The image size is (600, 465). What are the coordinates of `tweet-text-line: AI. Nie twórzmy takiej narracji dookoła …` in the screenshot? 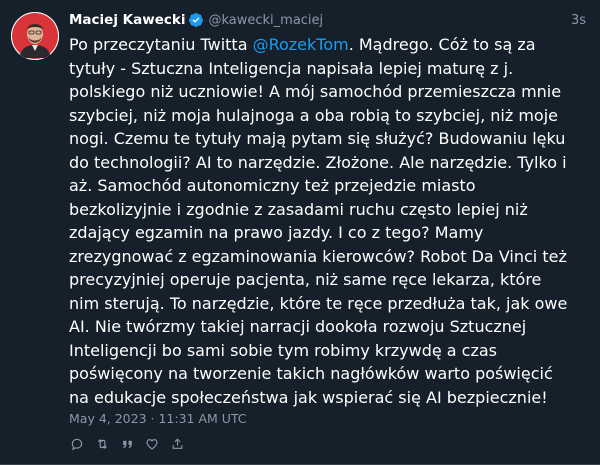 It's located at (298, 326).